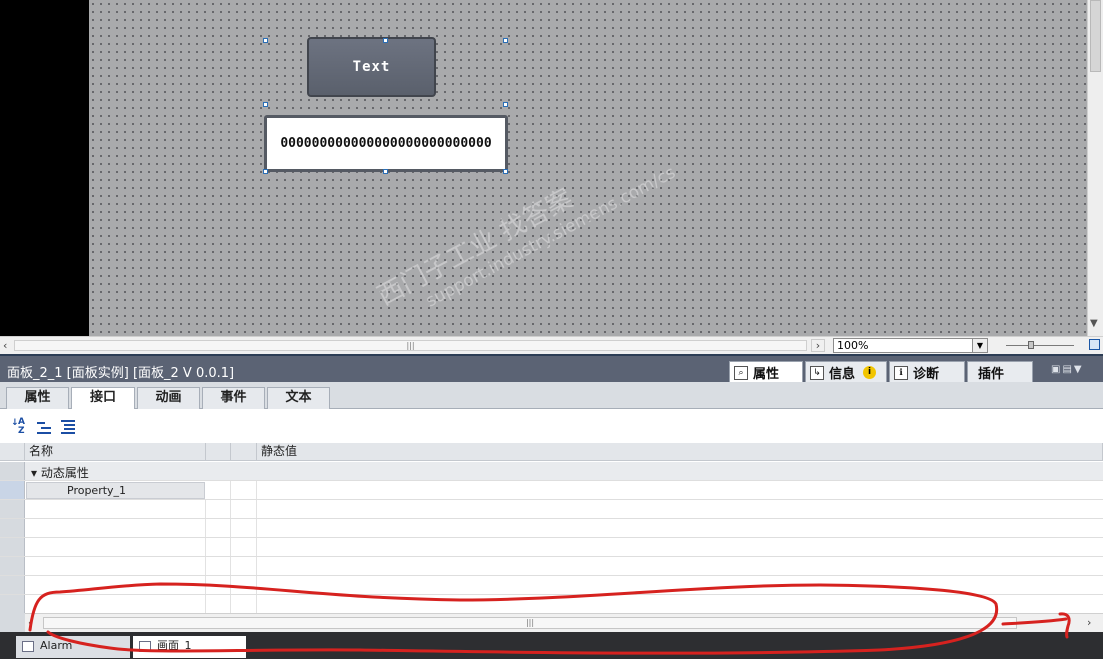 The height and width of the screenshot is (659, 1103). What do you see at coordinates (1094, 323) in the screenshot?
I see `scroll-down-arrow-icon: ▼` at bounding box center [1094, 323].